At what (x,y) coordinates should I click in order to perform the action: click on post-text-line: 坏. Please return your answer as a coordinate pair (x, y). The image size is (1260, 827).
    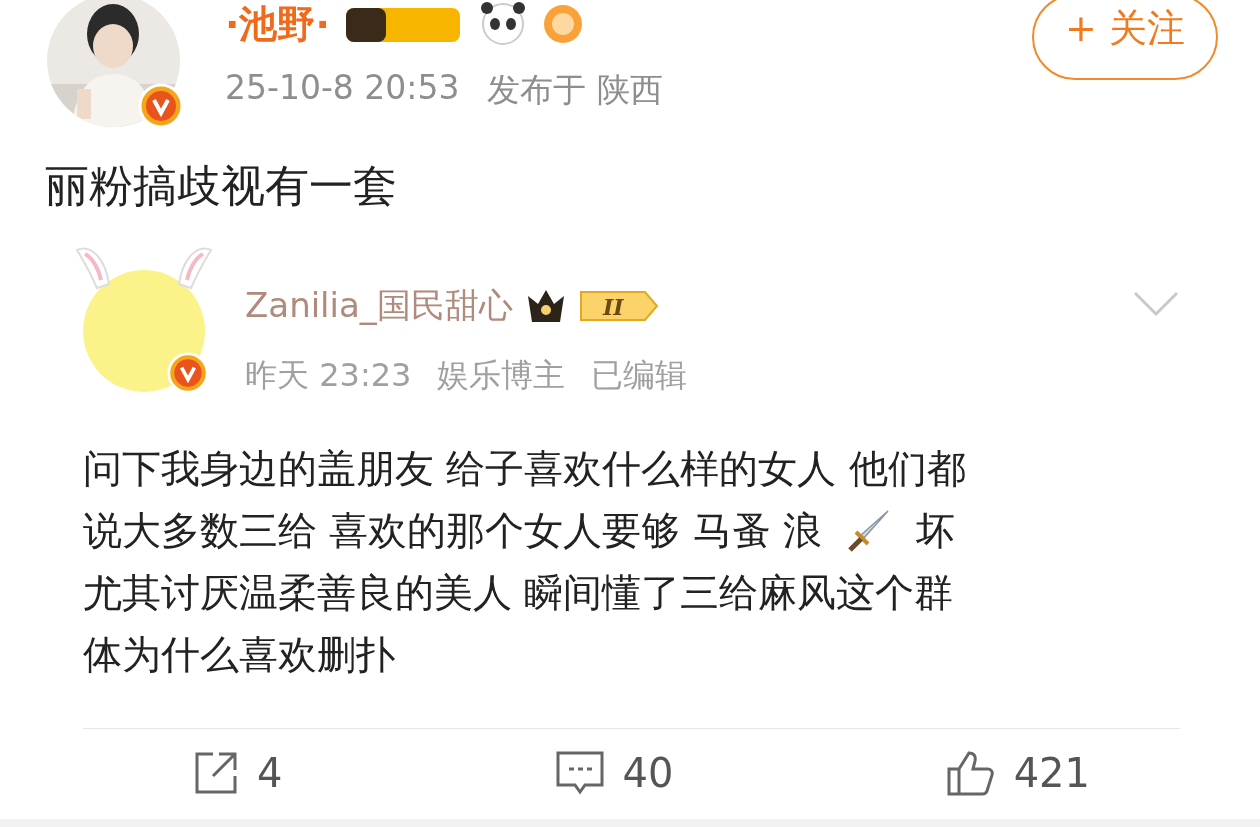
    Looking at the image, I should click on (936, 531).